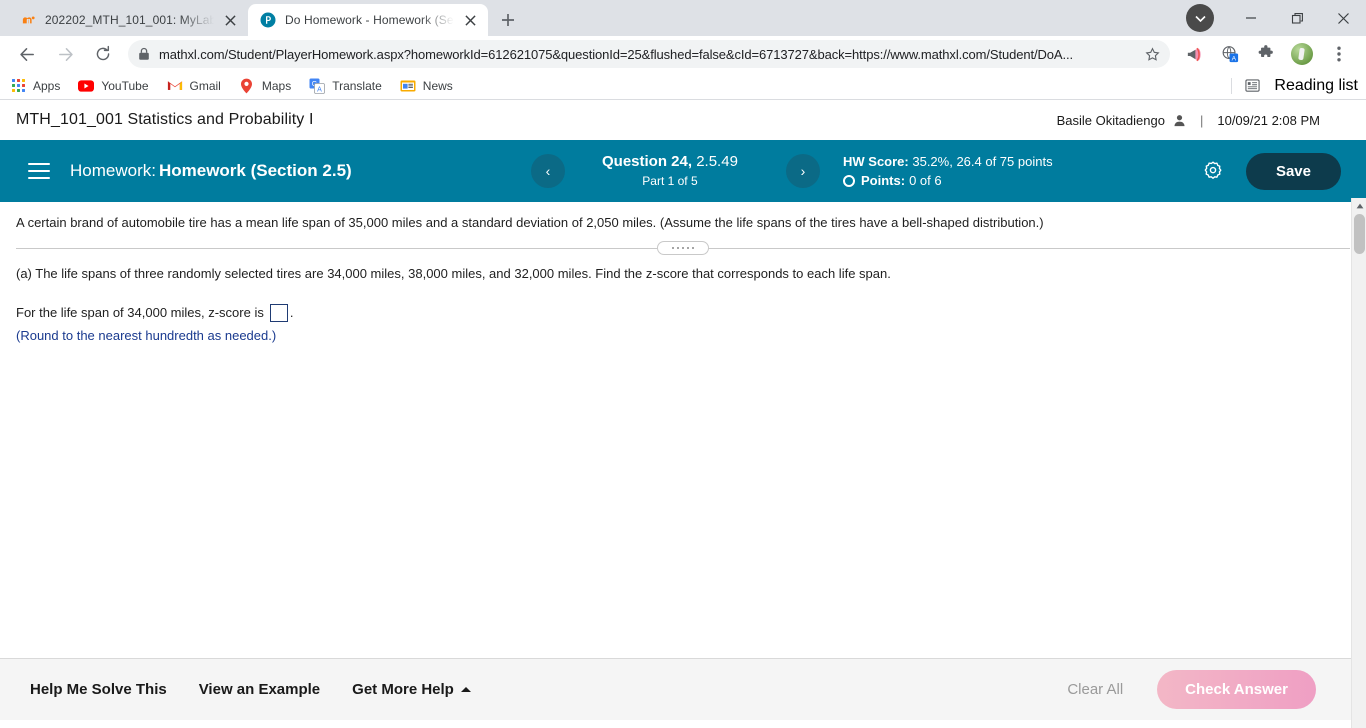 The image size is (1366, 728). What do you see at coordinates (27, 54) in the screenshot?
I see `back-icon` at bounding box center [27, 54].